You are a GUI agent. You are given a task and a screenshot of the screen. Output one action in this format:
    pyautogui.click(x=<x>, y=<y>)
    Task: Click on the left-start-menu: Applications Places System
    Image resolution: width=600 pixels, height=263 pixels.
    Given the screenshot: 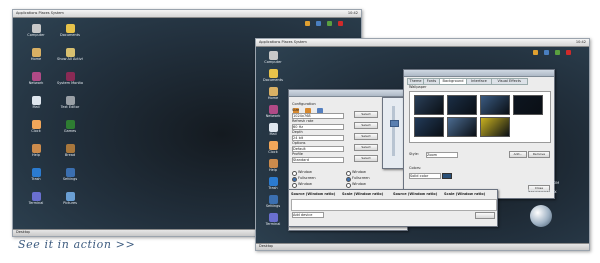 What is the action you would take?
    pyautogui.click(x=40, y=13)
    